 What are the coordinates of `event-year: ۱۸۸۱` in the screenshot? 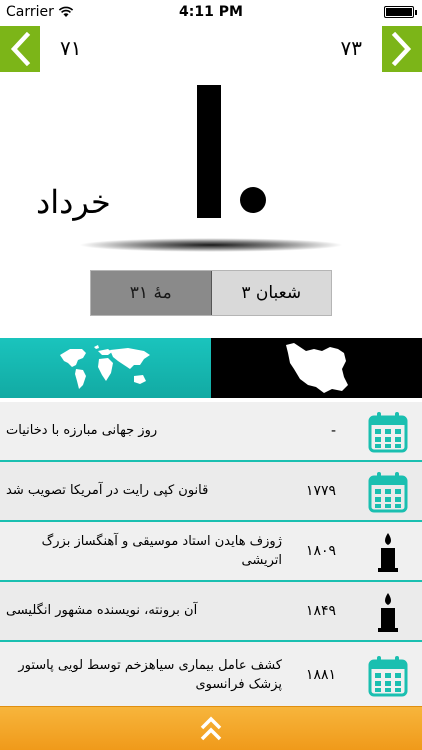 It's located at (320, 675).